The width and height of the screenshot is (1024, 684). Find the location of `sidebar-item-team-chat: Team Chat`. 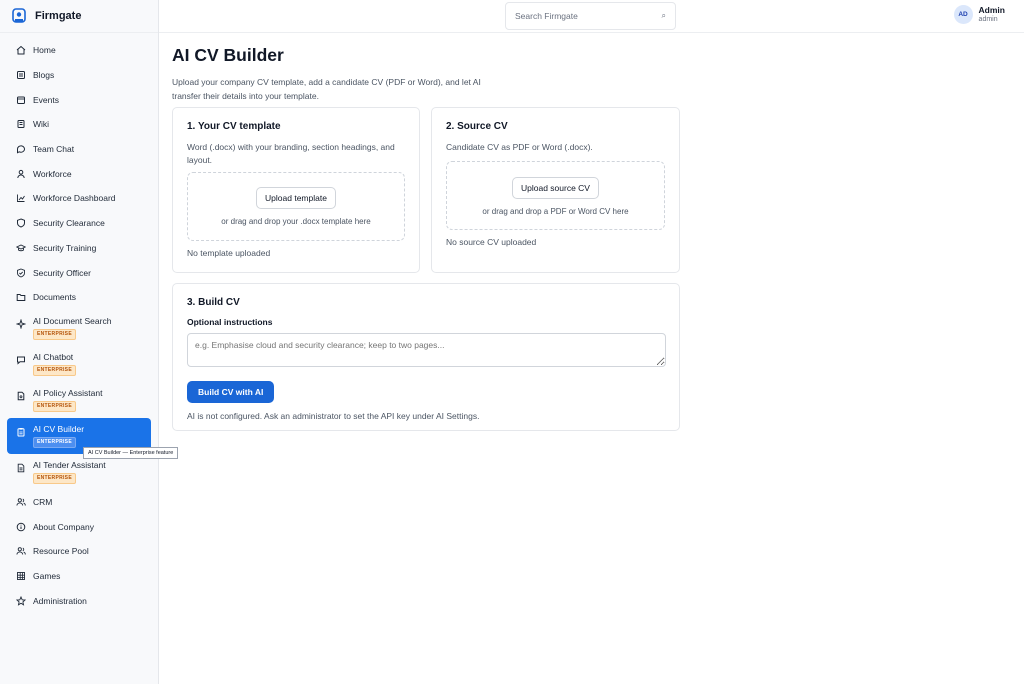

sidebar-item-team-chat: Team Chat is located at coordinates (79, 149).